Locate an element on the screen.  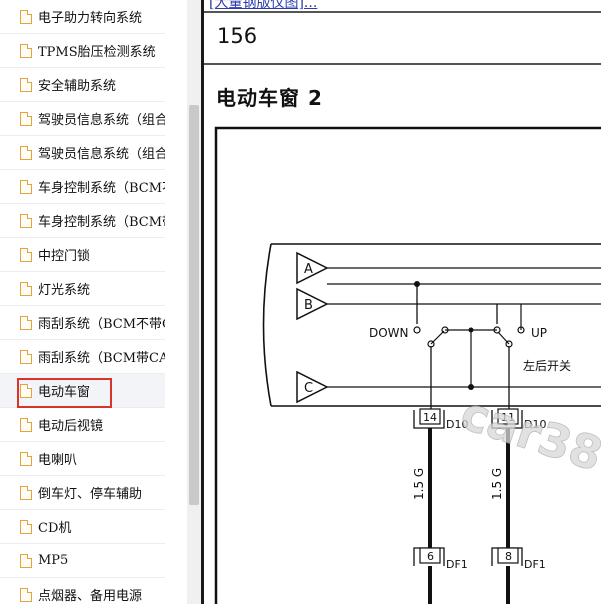
sidebar-item: 安全辅助系统 is located at coordinates (82, 85).